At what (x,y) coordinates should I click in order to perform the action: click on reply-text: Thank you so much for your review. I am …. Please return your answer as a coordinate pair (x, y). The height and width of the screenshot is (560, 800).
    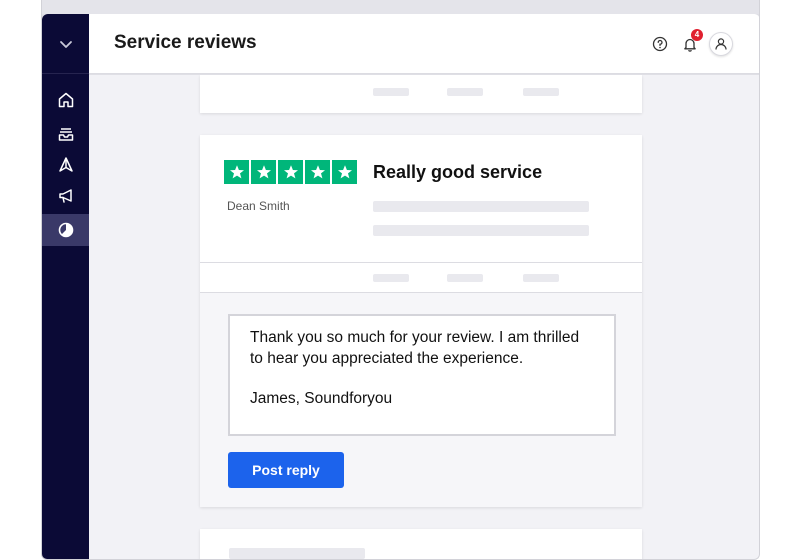
    Looking at the image, I should click on (415, 348).